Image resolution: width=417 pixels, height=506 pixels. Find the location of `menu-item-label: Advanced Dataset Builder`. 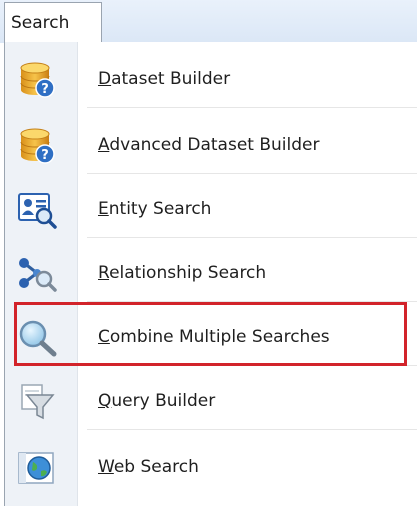

menu-item-label: Advanced Dataset Builder is located at coordinates (209, 145).